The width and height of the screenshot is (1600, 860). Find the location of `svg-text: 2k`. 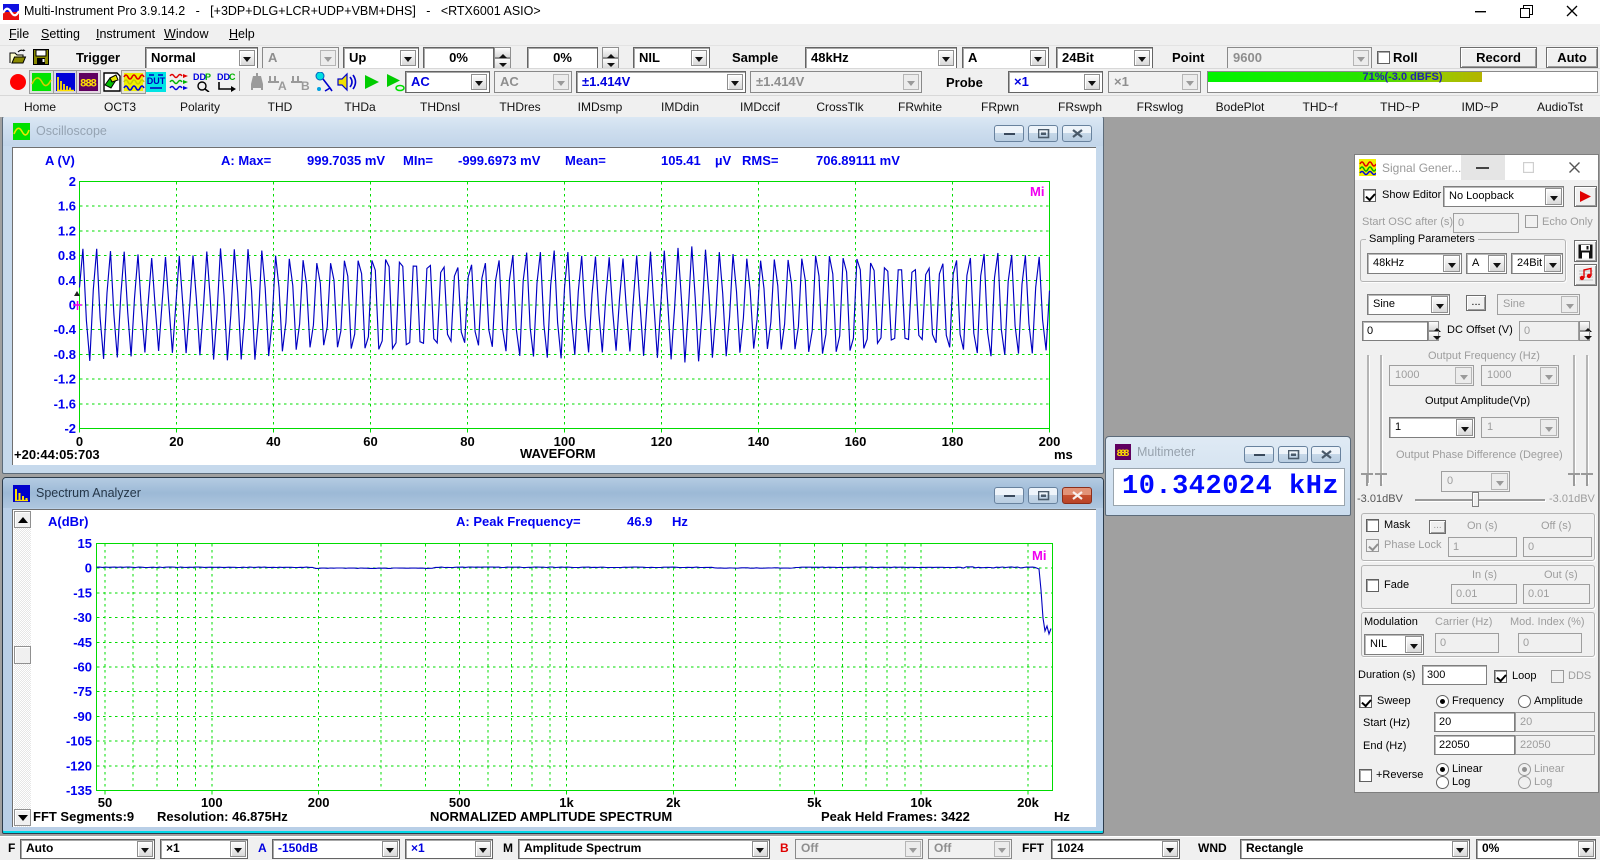

svg-text: 2k is located at coordinates (673, 802).